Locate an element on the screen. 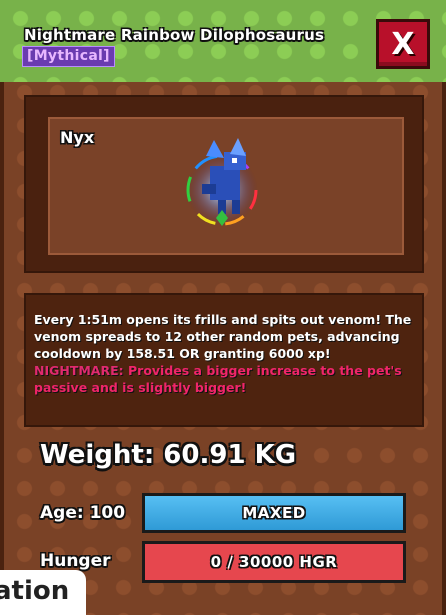 The image size is (446, 615). close-button: X is located at coordinates (403, 44).